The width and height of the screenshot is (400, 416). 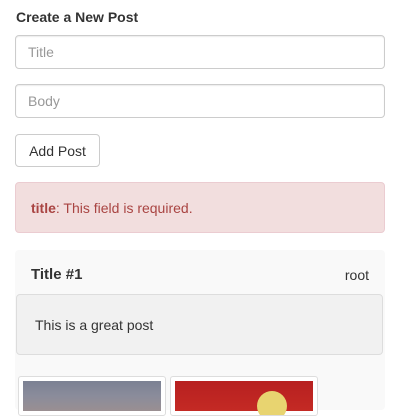 I want to click on error-message: : This field is required., so click(x=124, y=207).